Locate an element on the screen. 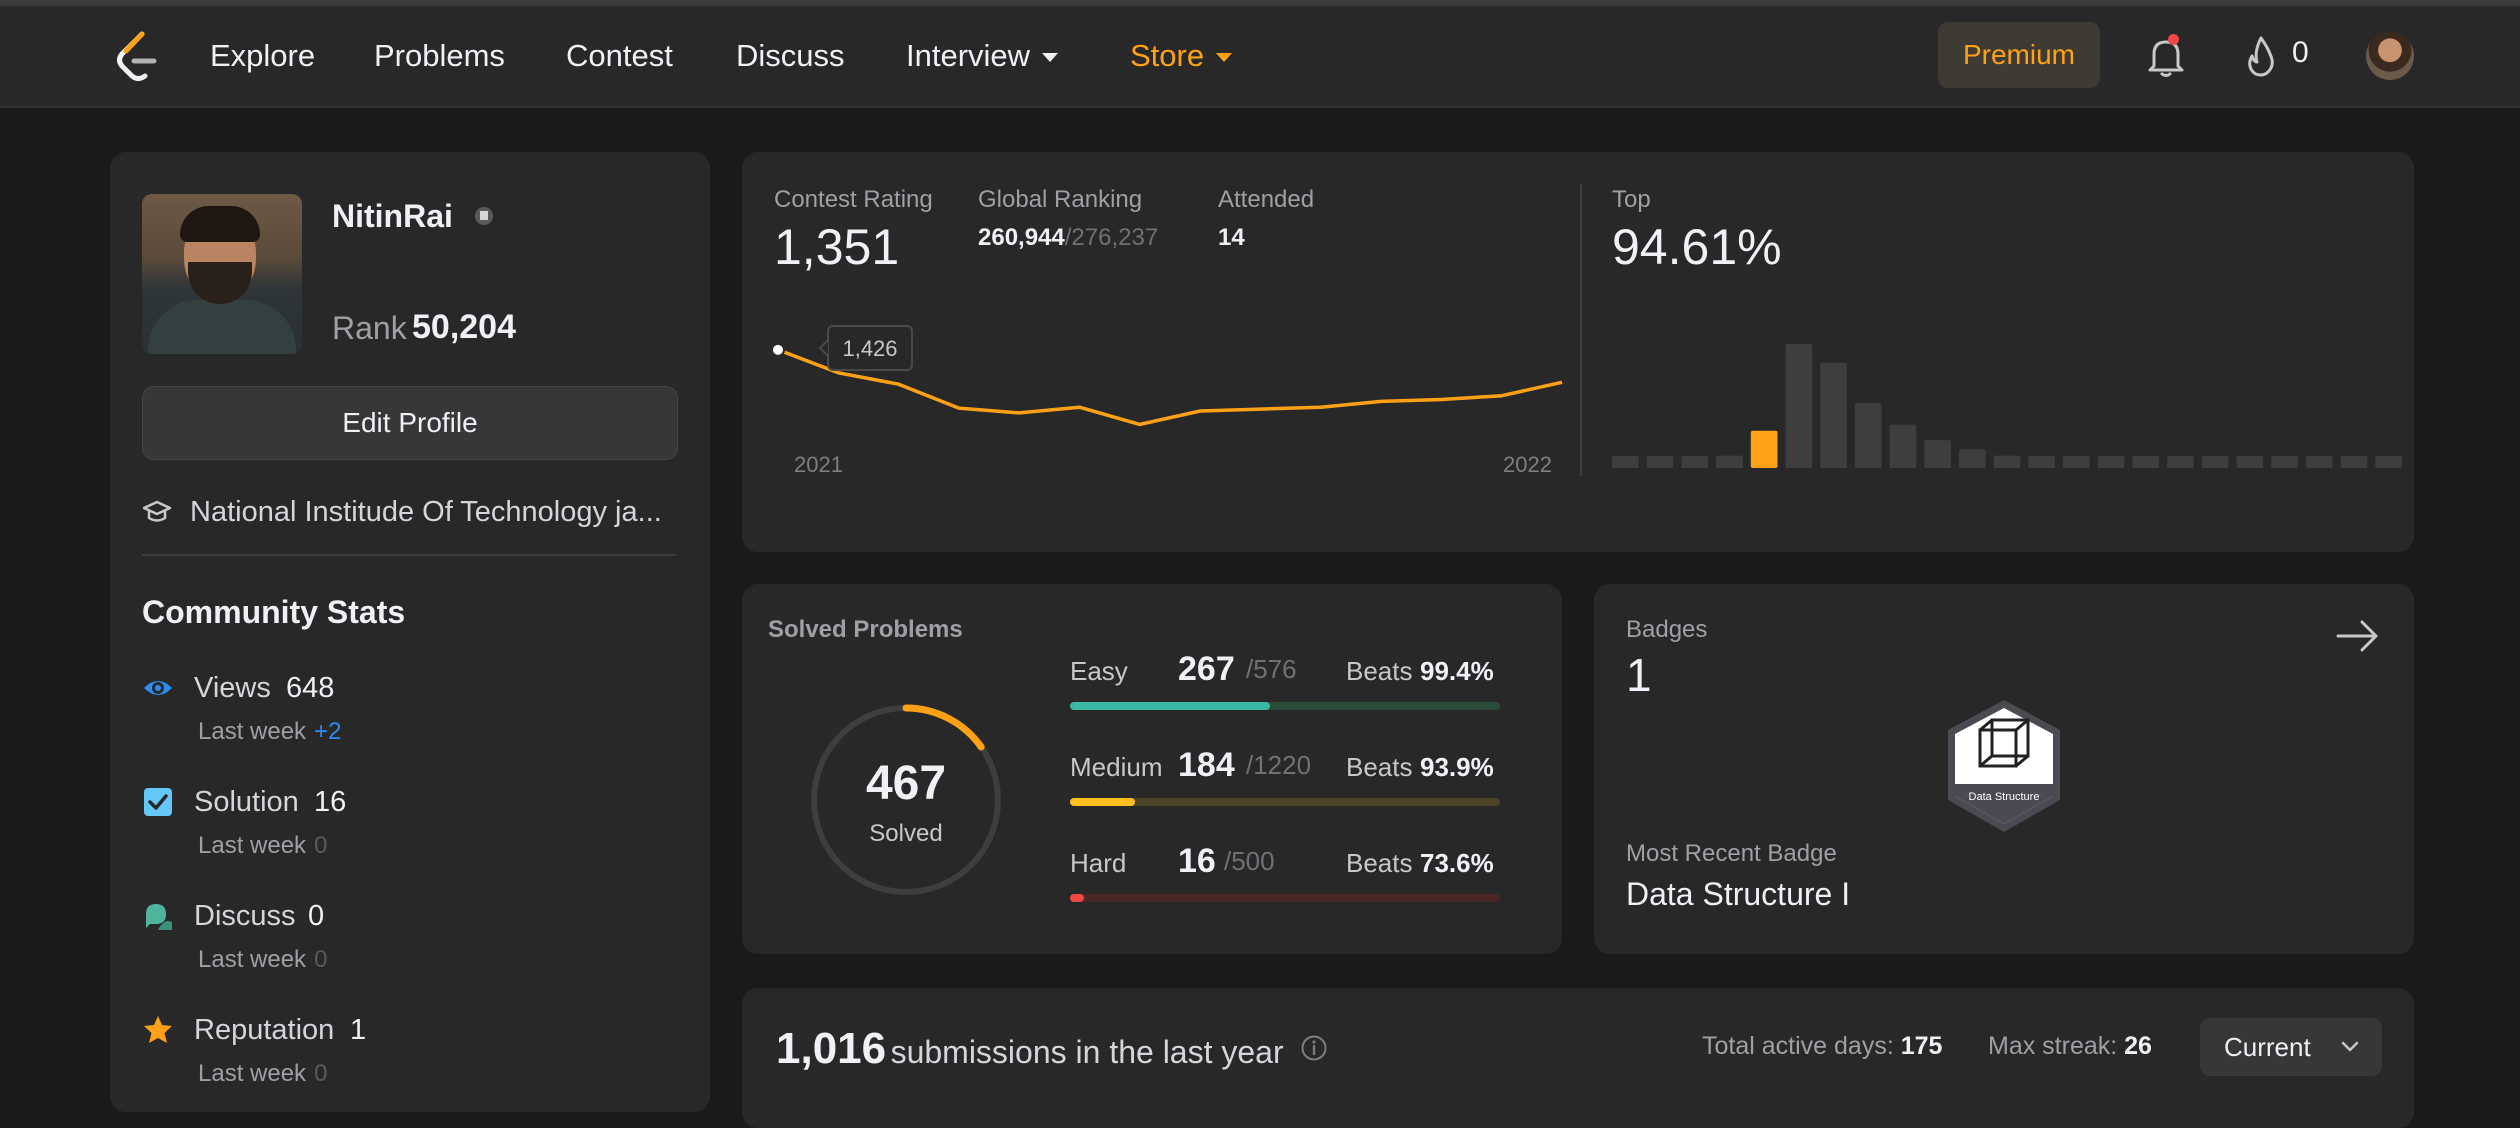 The image size is (2520, 1128). arrow-right-icon is located at coordinates (2358, 636).